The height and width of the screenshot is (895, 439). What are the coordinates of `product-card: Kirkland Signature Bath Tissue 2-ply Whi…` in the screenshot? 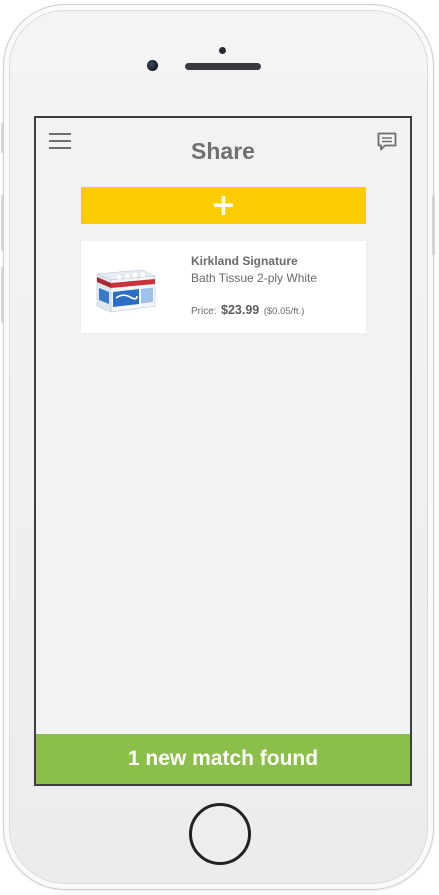 It's located at (223, 287).